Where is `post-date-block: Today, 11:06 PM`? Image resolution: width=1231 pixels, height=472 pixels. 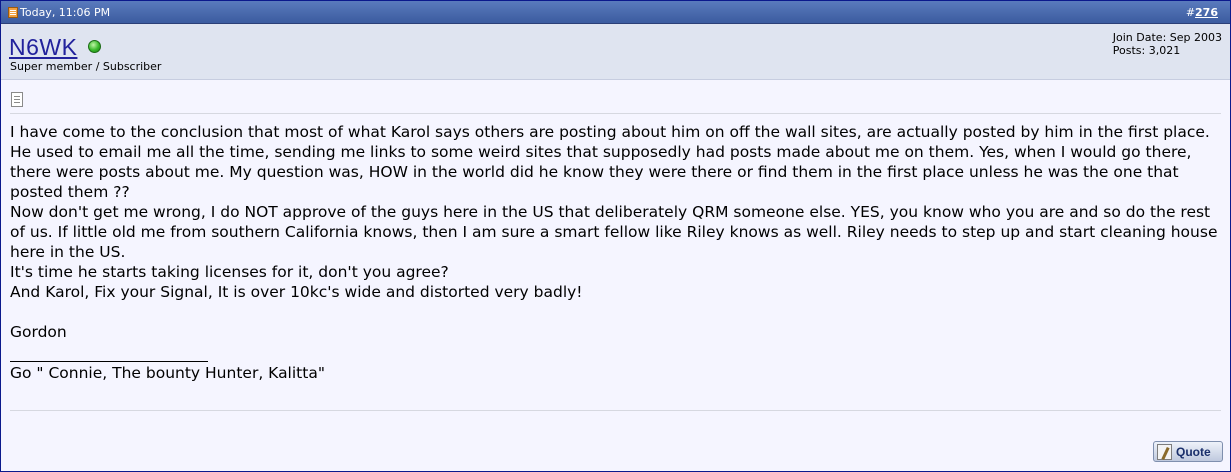 post-date-block: Today, 11:06 PM is located at coordinates (59, 12).